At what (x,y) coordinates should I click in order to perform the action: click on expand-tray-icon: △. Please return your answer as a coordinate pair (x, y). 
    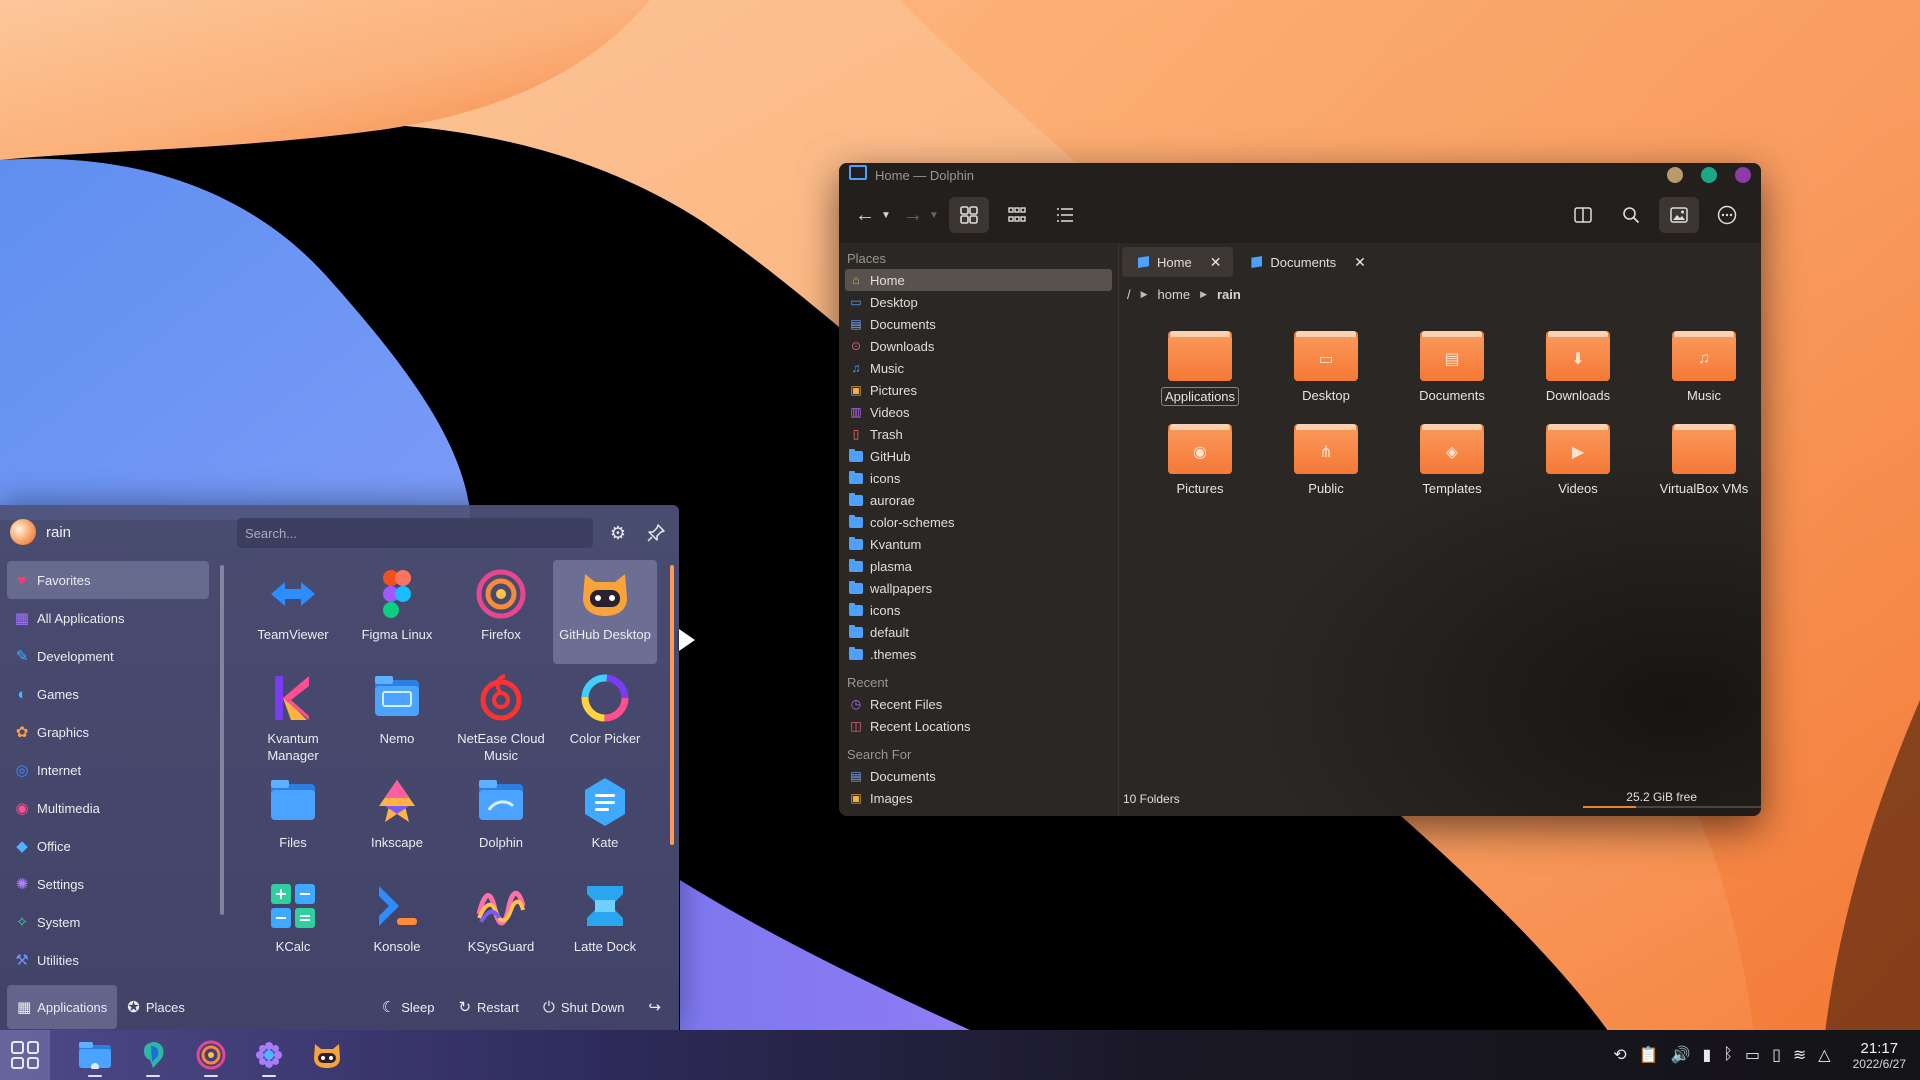
    Looking at the image, I should click on (1824, 1055).